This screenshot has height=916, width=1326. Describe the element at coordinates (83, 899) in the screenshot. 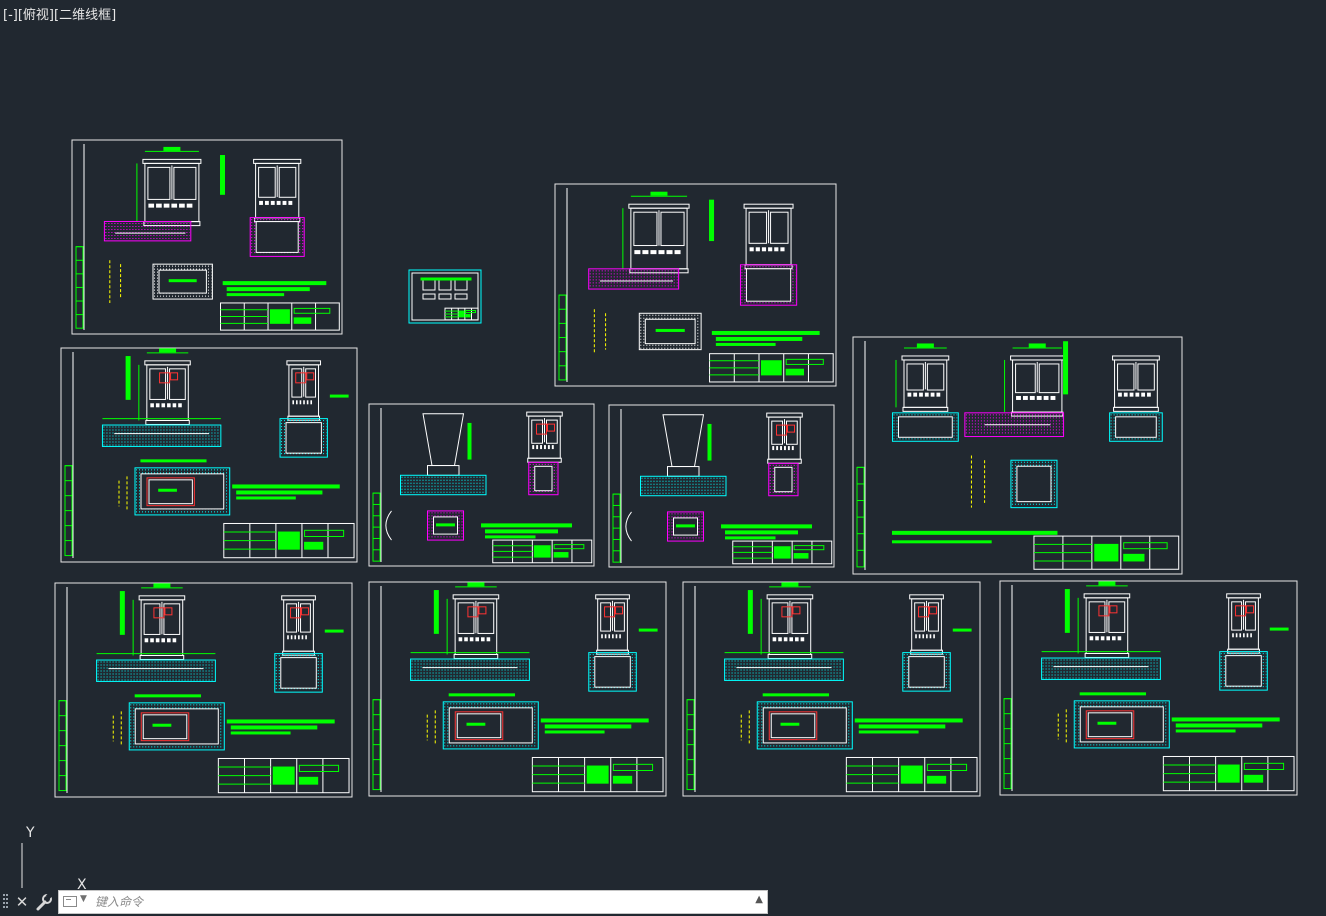

I see `chevron-down-icon: ▼` at that location.